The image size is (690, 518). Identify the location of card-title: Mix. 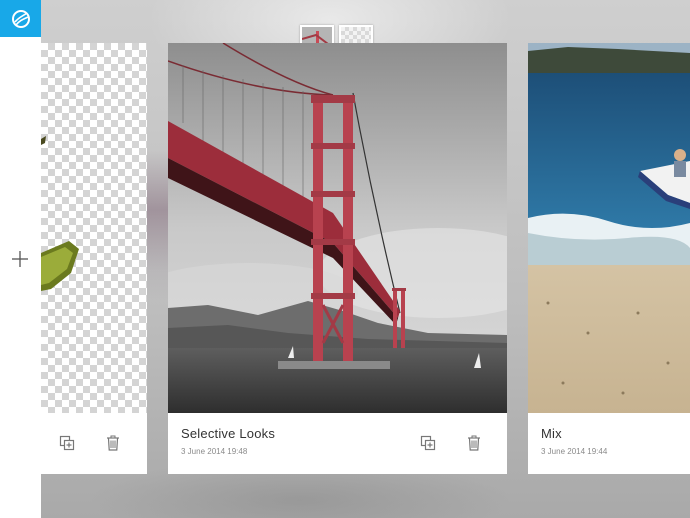
(551, 433).